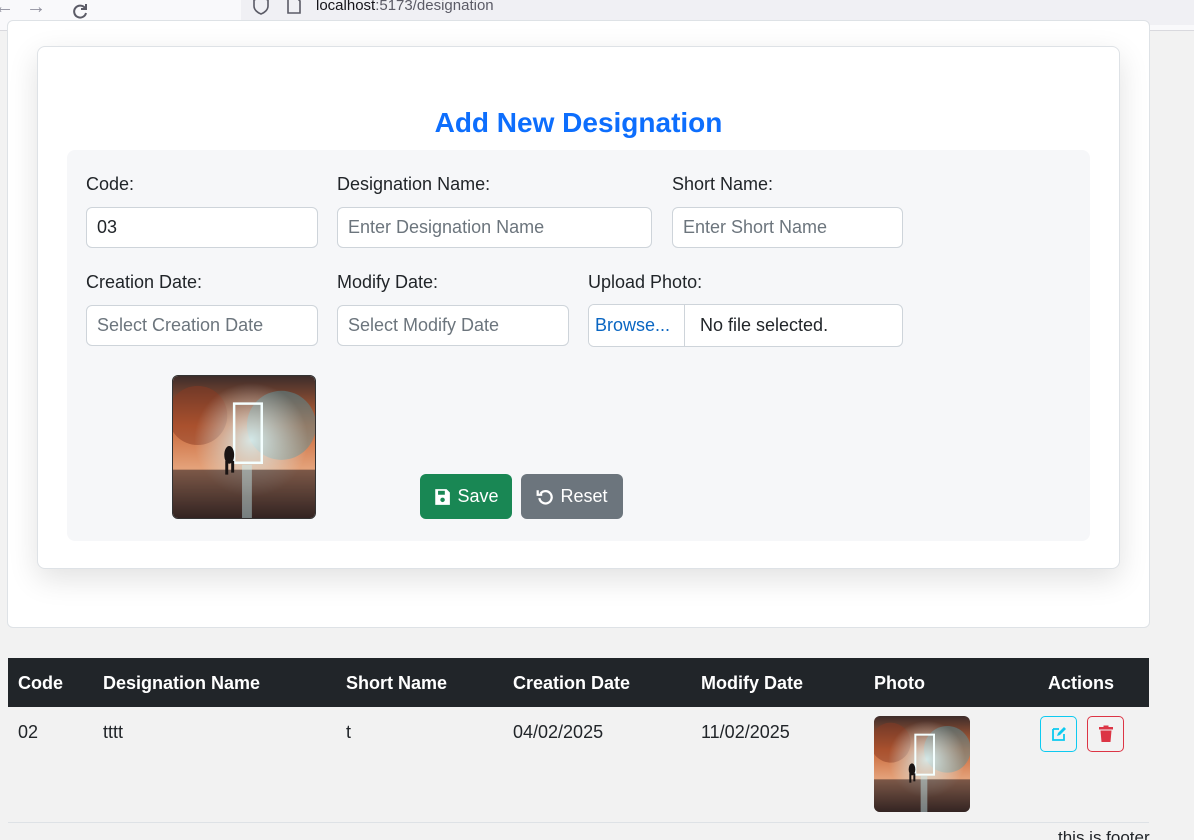  What do you see at coordinates (202, 227) in the screenshot?
I see `code-input` at bounding box center [202, 227].